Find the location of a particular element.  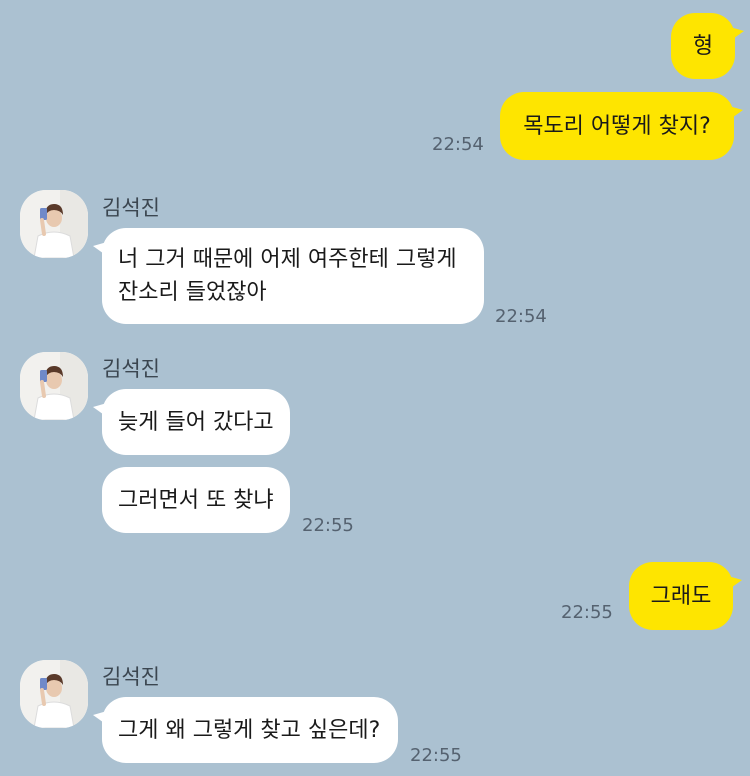

their-message-bubble: 그게 왜 그렇게 찾고 싶은데? is located at coordinates (245, 730).